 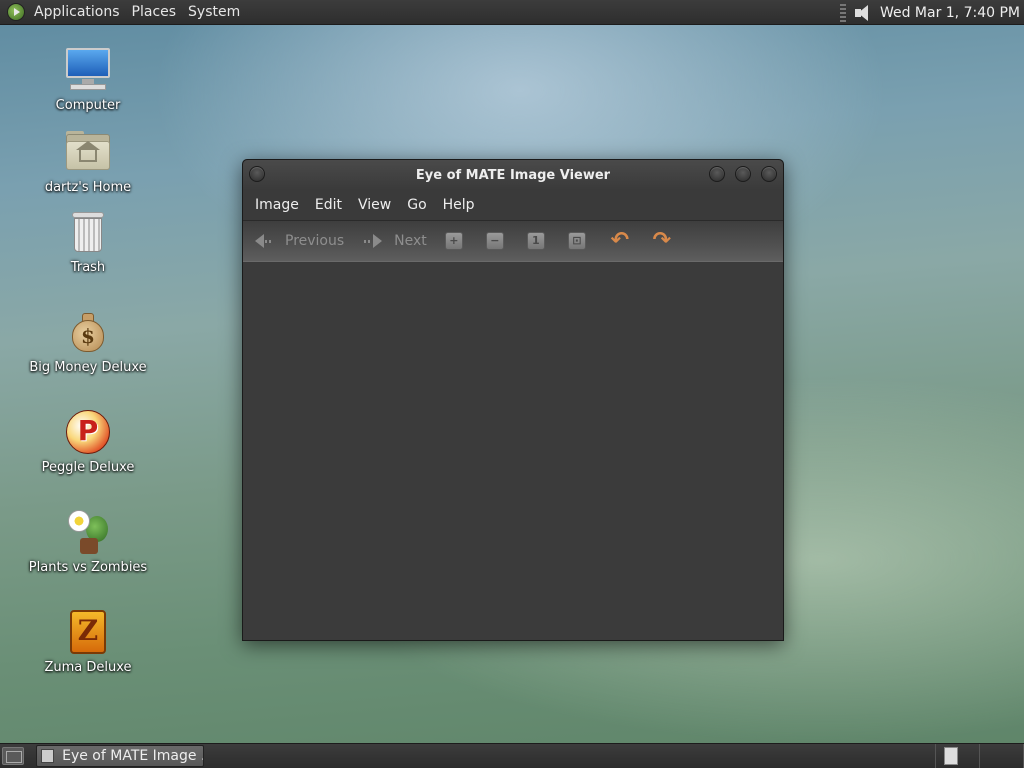 I want to click on previous-arrow-icon, so click(x=264, y=241).